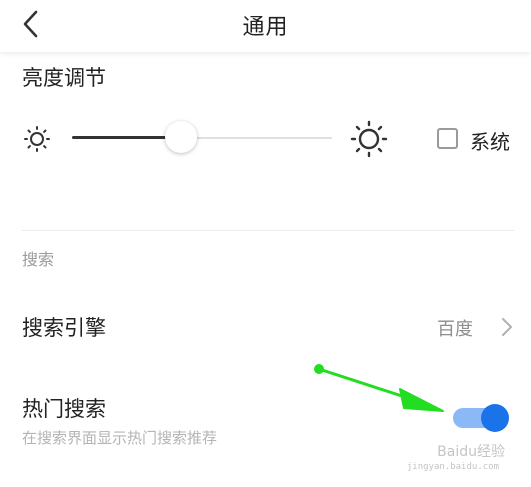  What do you see at coordinates (64, 328) in the screenshot?
I see `search-engine-label: 搜索引擎` at bounding box center [64, 328].